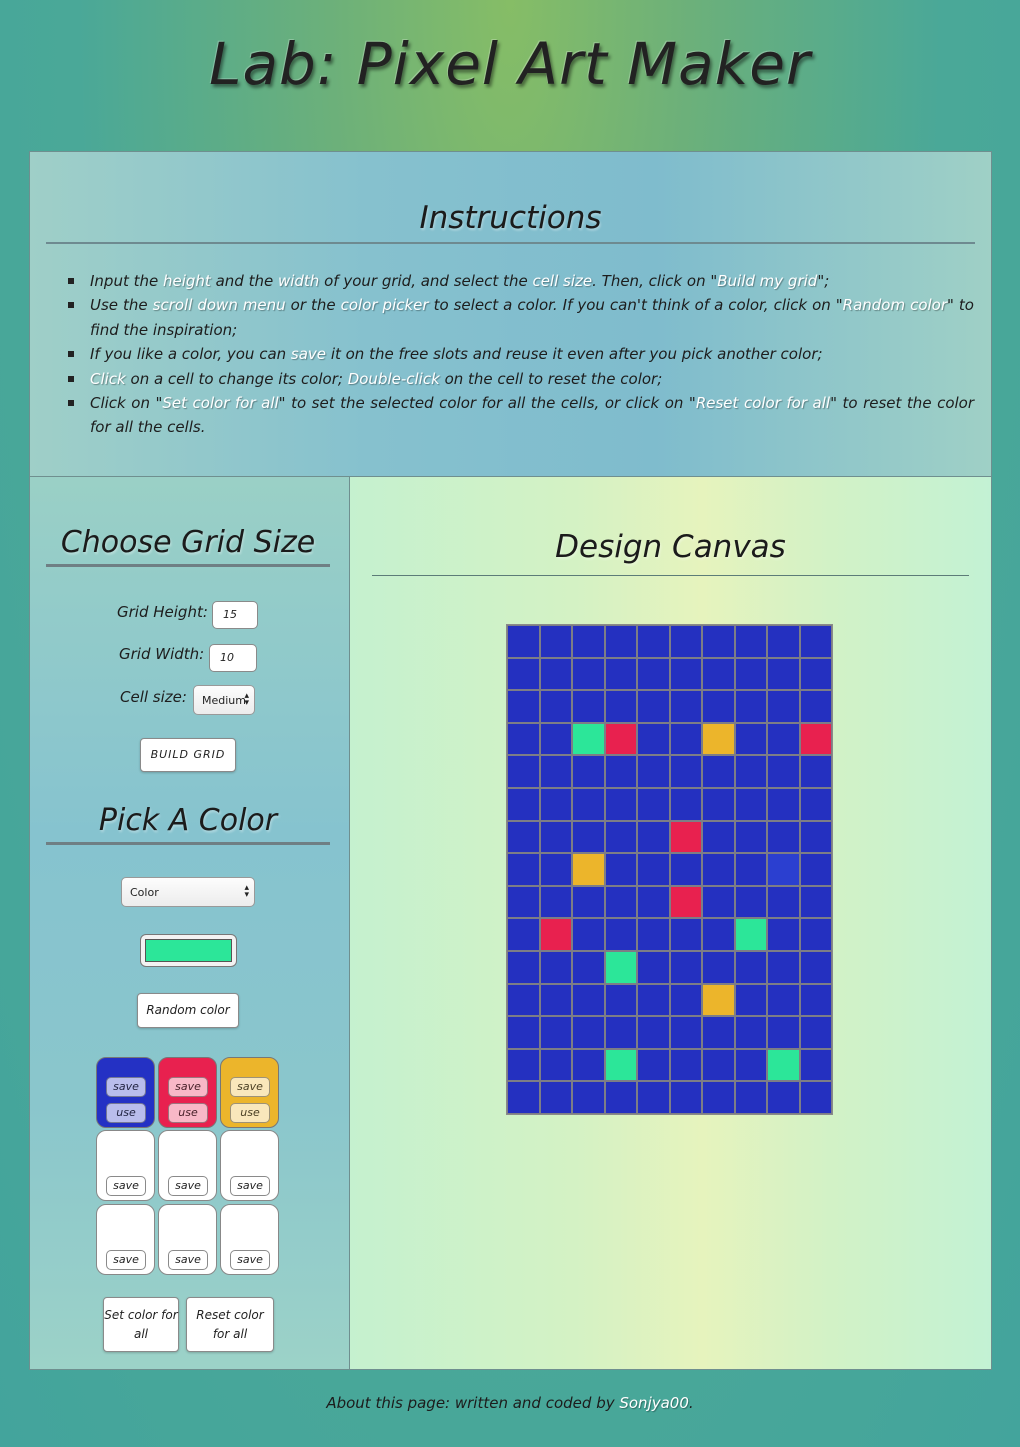  I want to click on random-color-button: Random color, so click(188, 1010).